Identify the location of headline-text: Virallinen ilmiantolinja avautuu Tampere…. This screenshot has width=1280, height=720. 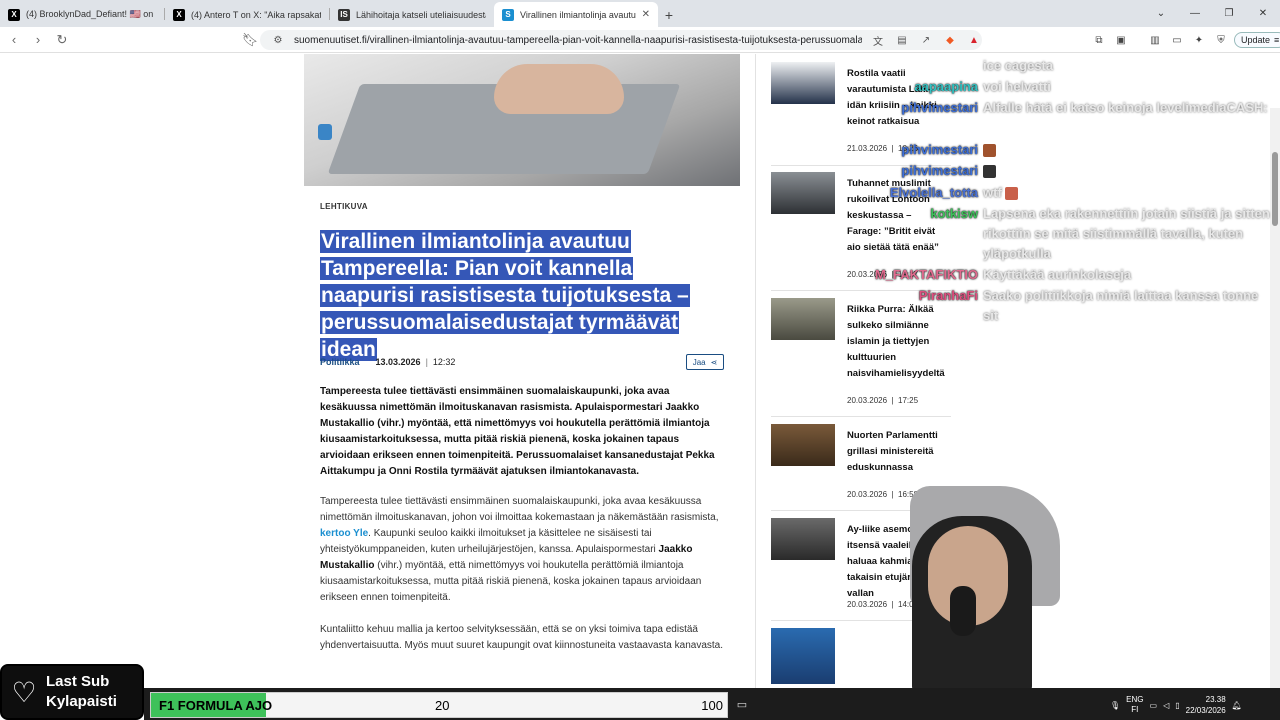
(505, 295).